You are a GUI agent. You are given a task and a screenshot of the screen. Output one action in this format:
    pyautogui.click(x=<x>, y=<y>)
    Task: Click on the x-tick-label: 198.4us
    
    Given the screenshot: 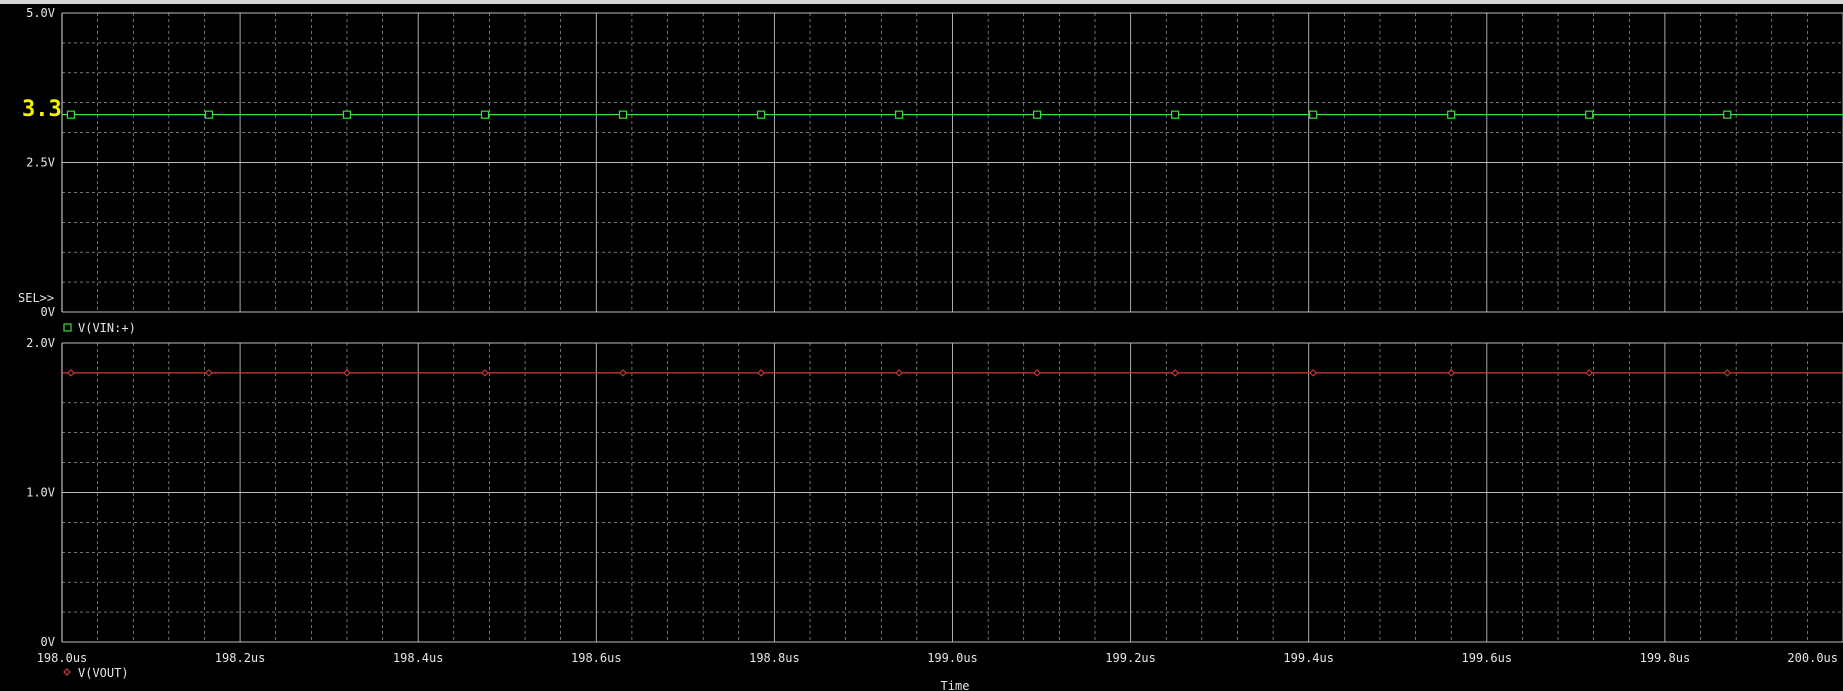 What is the action you would take?
    pyautogui.click(x=418, y=658)
    